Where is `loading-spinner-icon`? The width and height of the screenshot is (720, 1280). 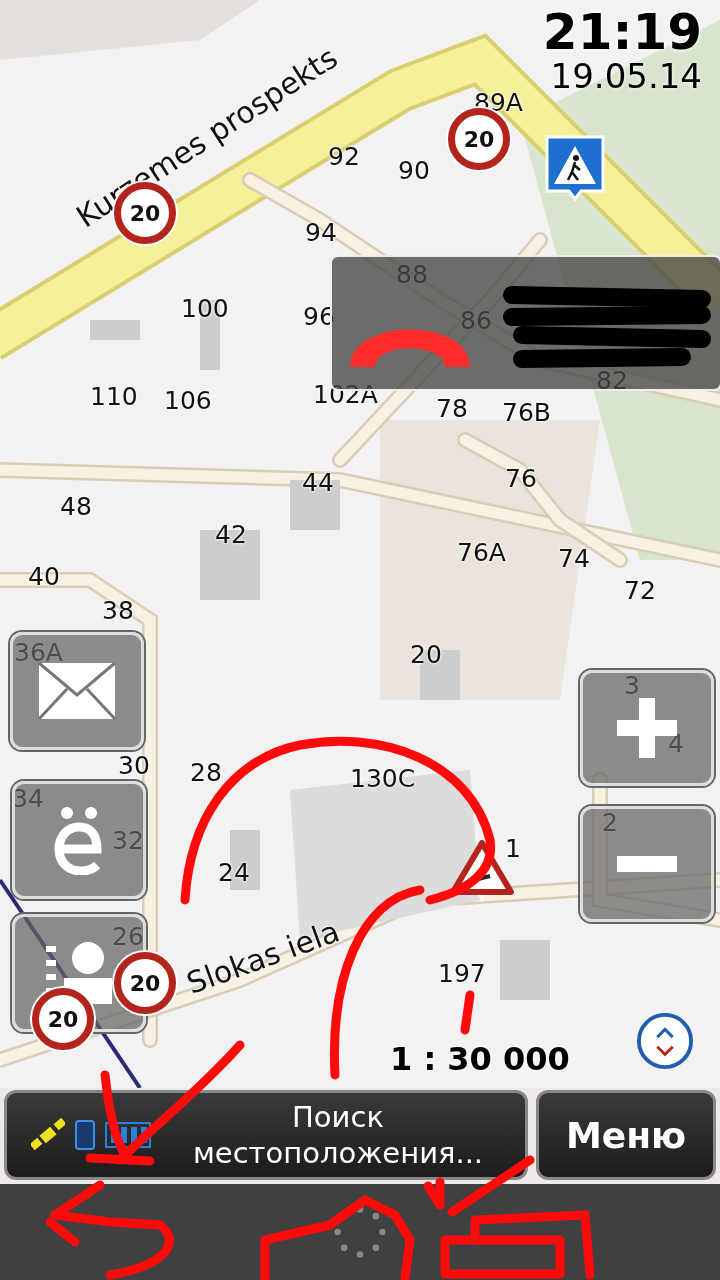
loading-spinner-icon is located at coordinates (360, 1232).